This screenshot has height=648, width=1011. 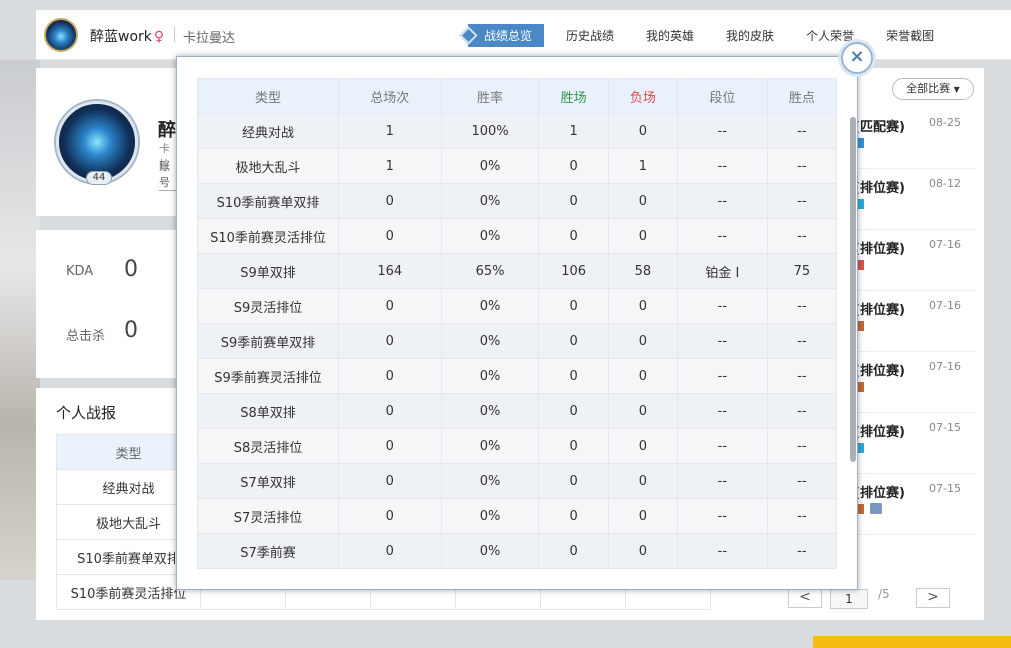 I want to click on profile-name: 醉, so click(x=167, y=130).